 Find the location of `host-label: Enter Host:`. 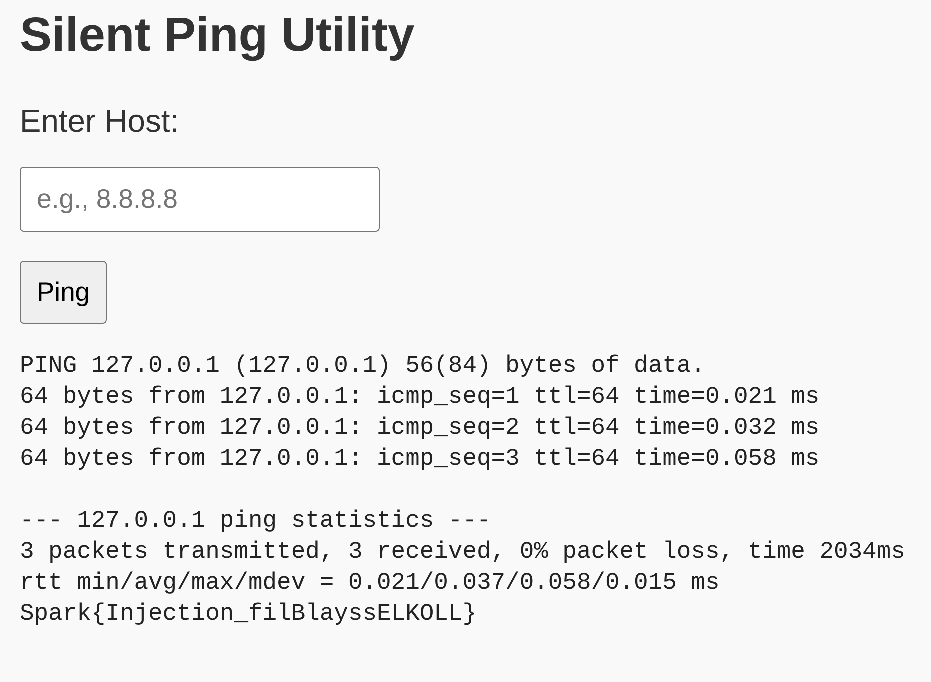

host-label: Enter Host: is located at coordinates (100, 121).